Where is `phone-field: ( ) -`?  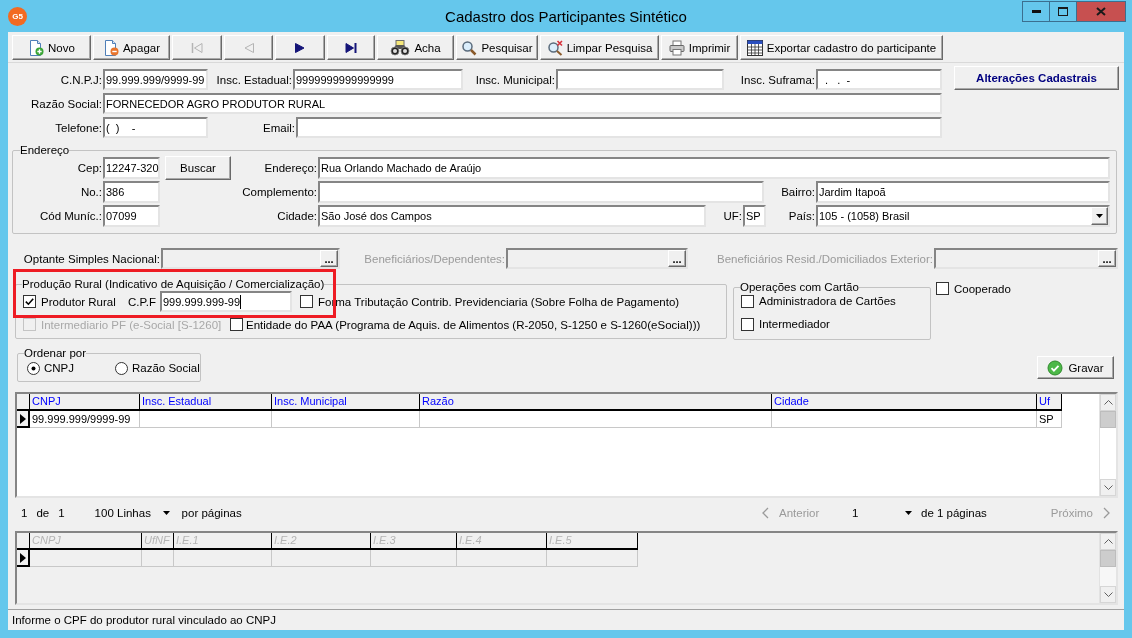 phone-field: ( ) - is located at coordinates (155, 127).